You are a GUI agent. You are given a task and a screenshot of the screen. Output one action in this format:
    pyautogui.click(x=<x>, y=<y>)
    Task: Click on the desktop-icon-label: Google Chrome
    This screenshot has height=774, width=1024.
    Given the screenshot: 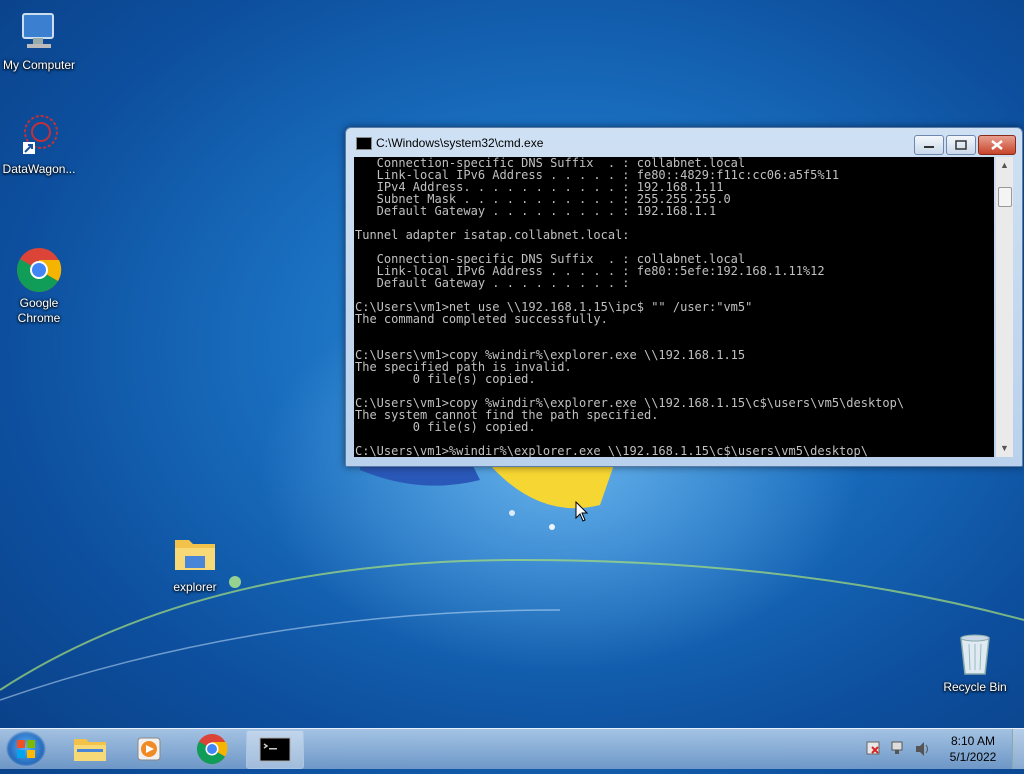 What is the action you would take?
    pyautogui.click(x=39, y=310)
    